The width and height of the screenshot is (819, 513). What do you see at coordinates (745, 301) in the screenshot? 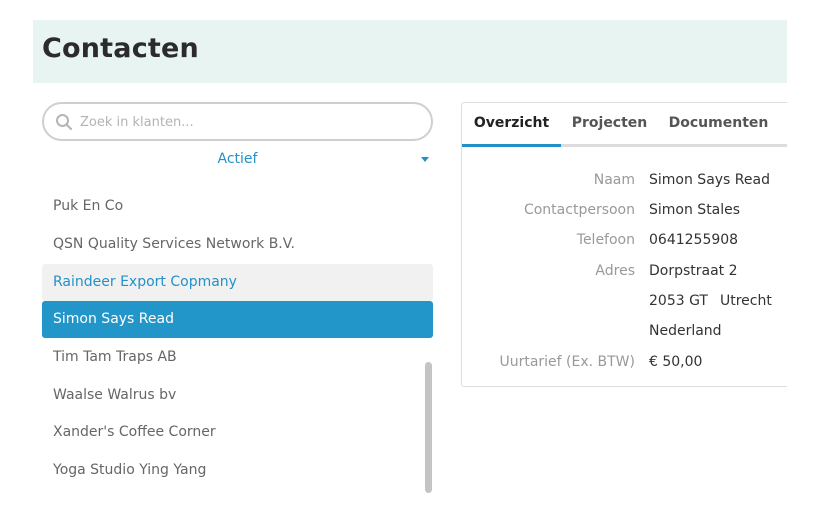
I see `city: Utrecht` at bounding box center [745, 301].